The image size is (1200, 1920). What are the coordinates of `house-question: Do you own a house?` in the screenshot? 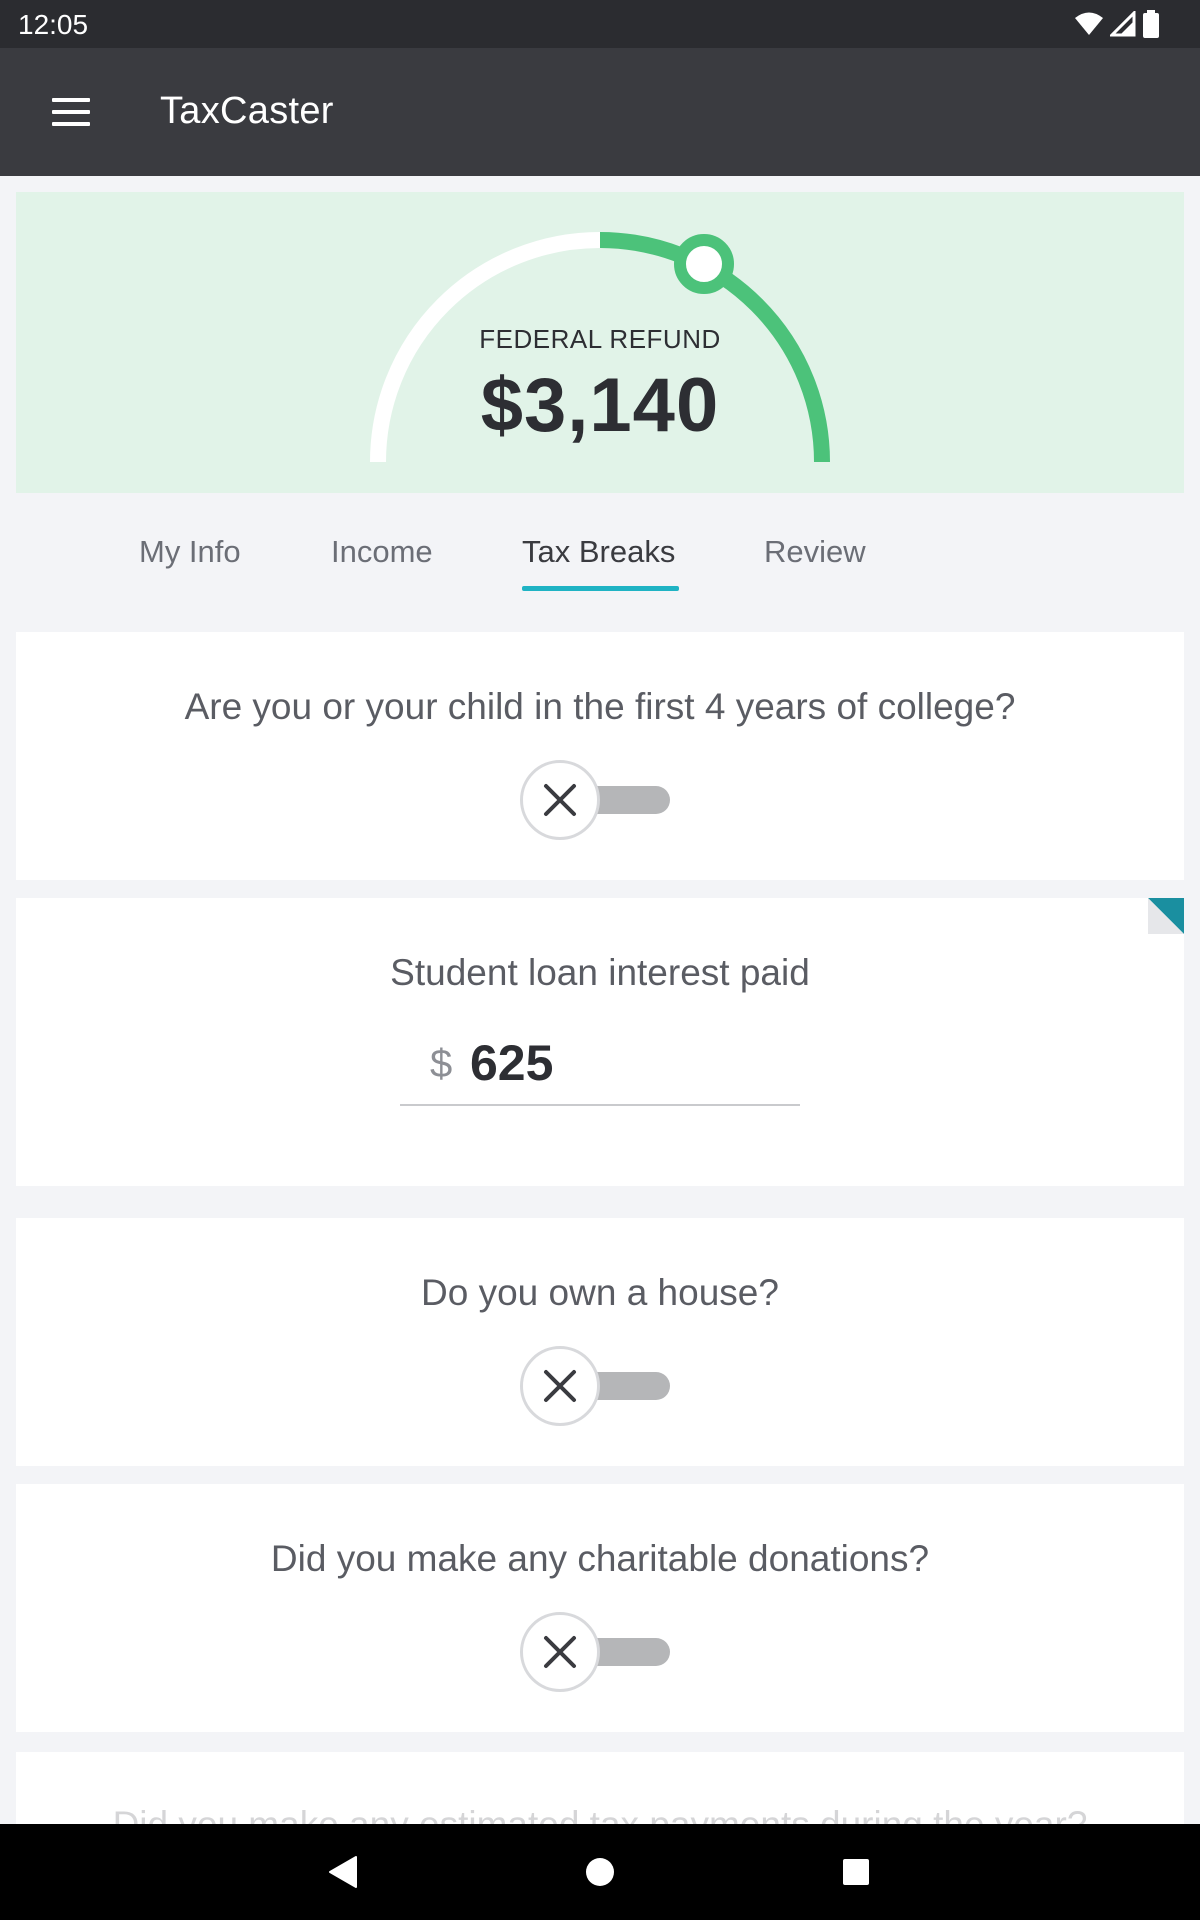 It's located at (600, 1292).